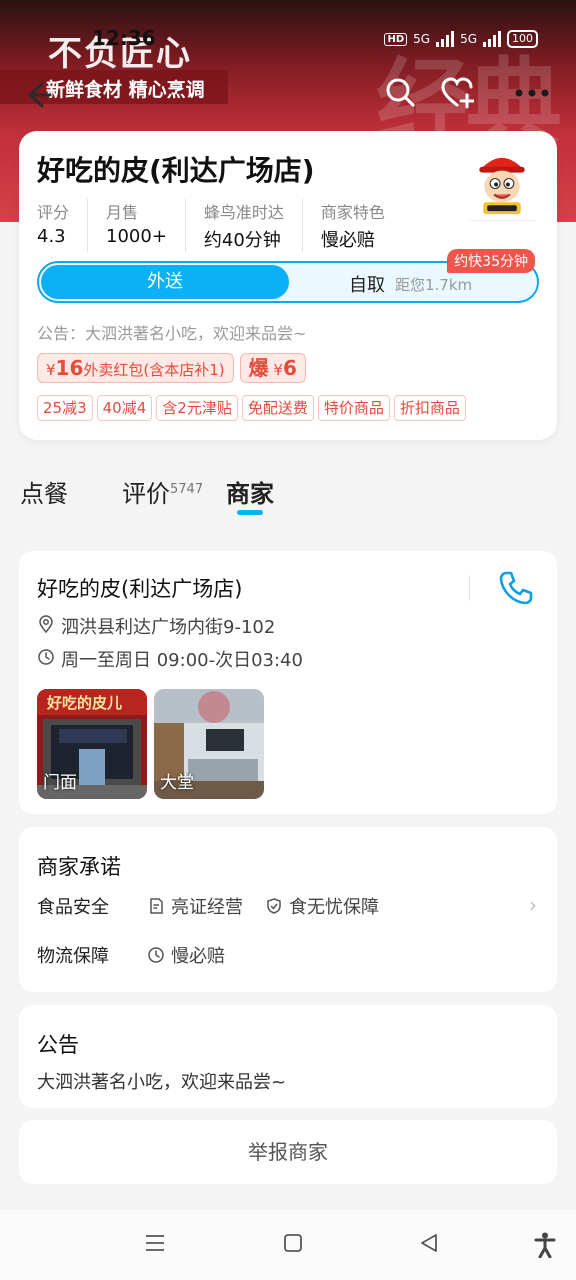 The image size is (576, 1280). I want to click on delivery-option: 外送, so click(165, 282).